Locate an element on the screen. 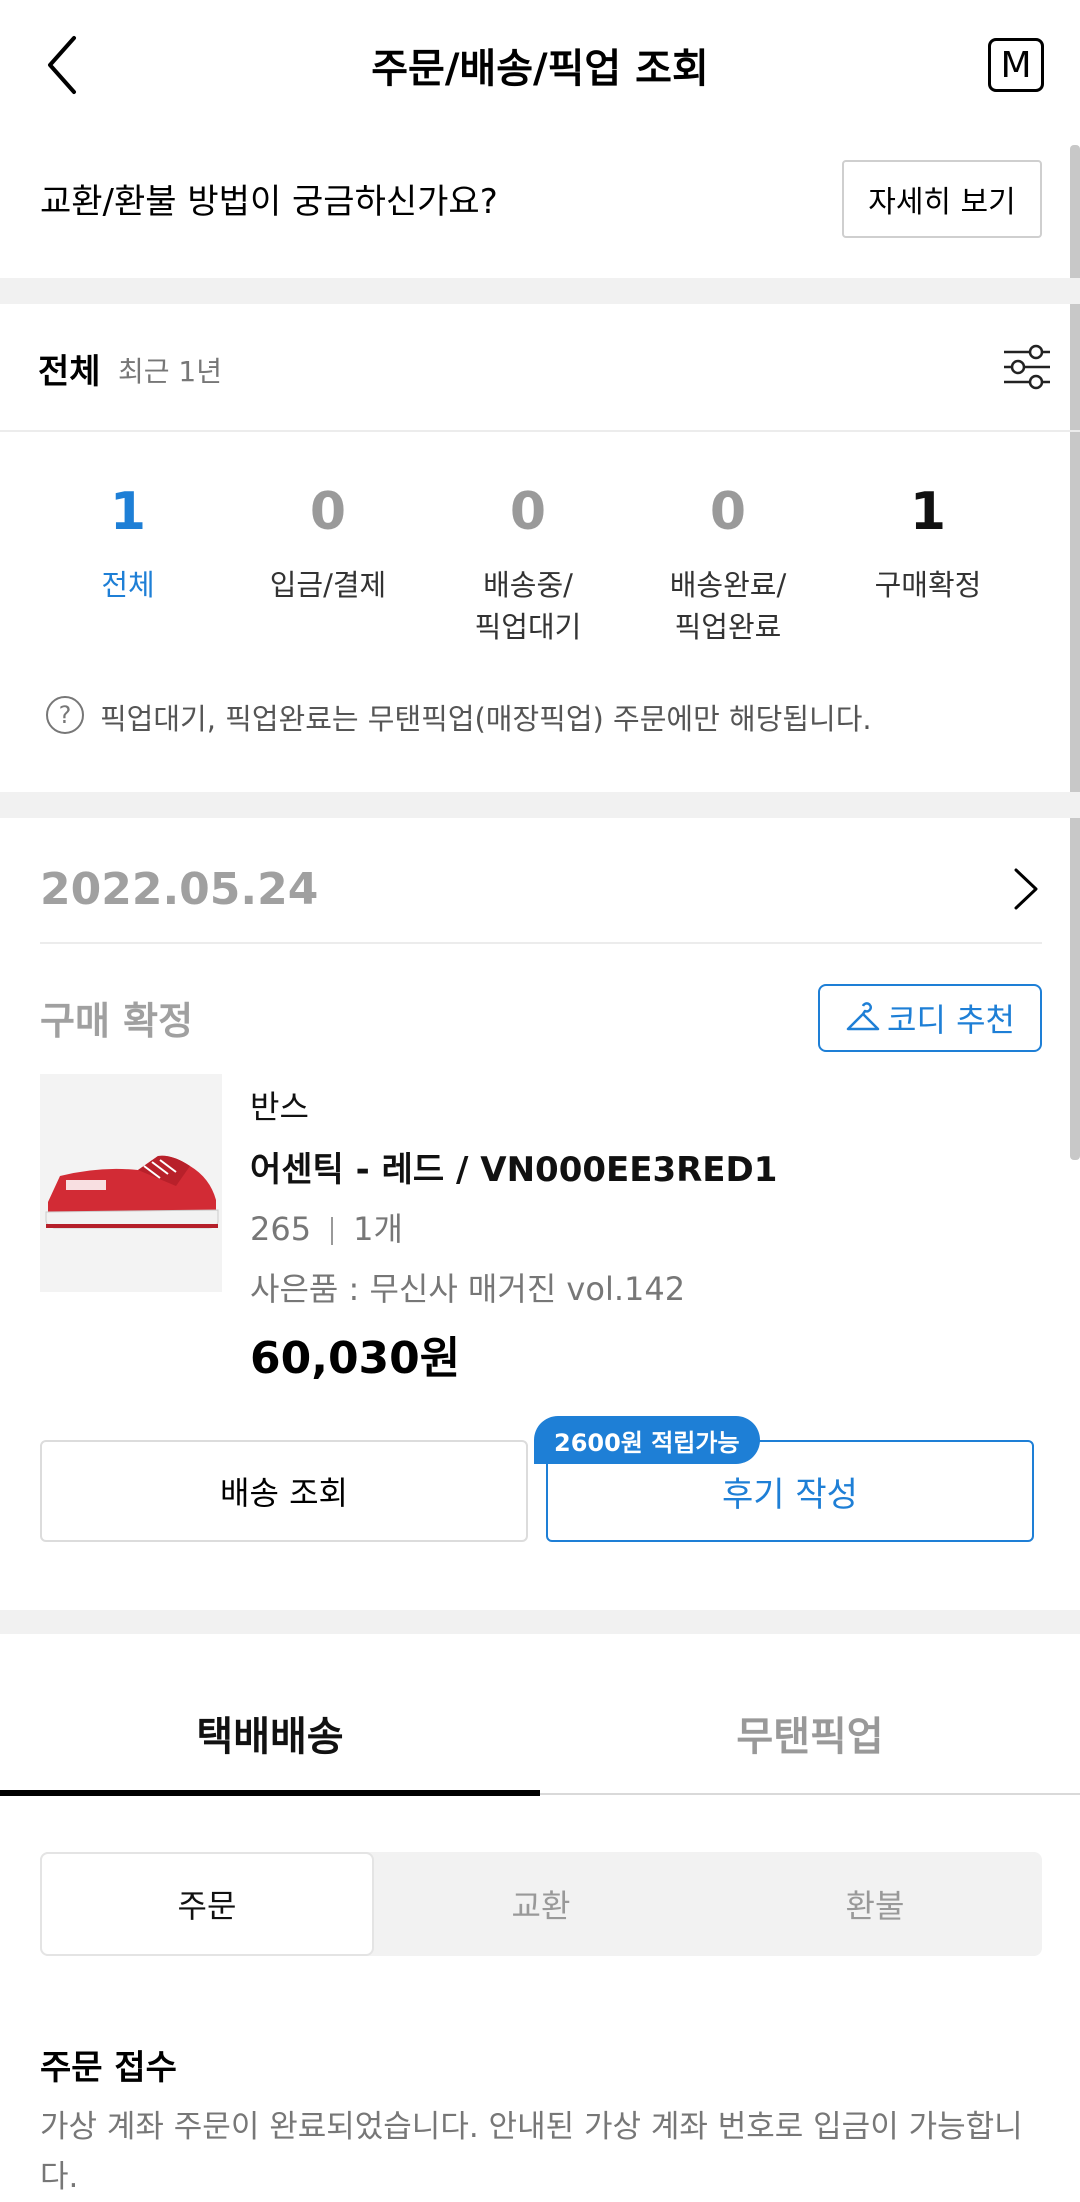  tab-delivery: 택배배송 is located at coordinates (270, 1733).